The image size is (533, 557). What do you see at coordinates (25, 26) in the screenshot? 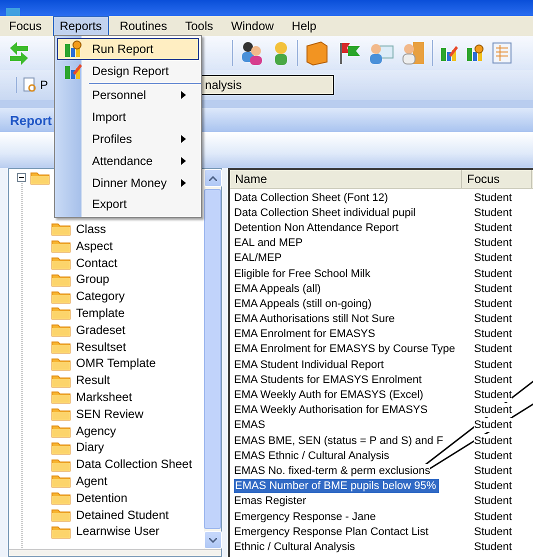
I see `menu-item: Focus` at bounding box center [25, 26].